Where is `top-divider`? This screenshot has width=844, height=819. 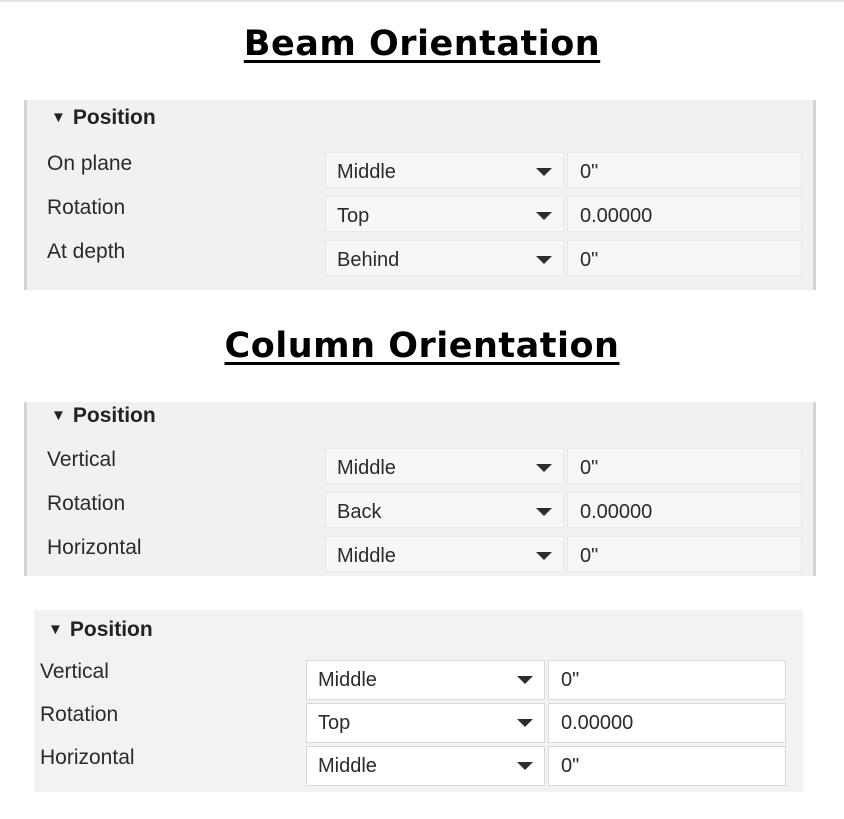 top-divider is located at coordinates (422, 1).